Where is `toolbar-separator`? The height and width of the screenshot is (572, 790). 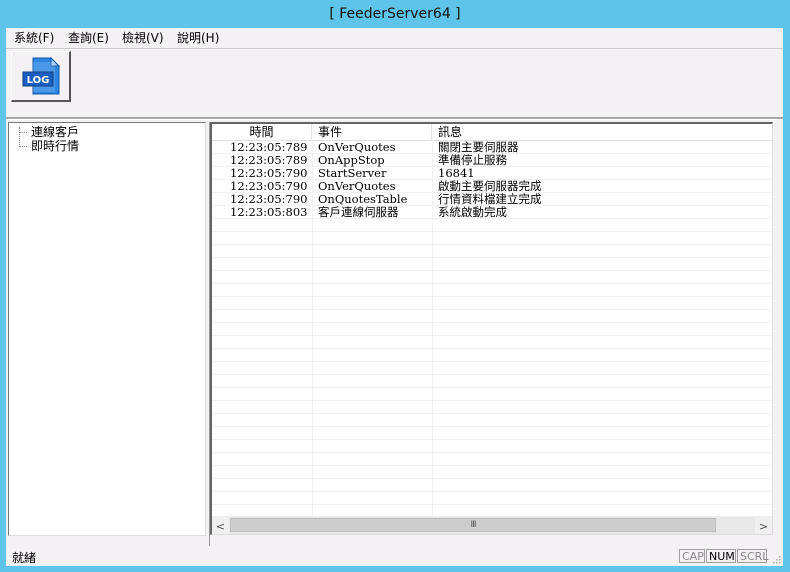 toolbar-separator is located at coordinates (394, 48).